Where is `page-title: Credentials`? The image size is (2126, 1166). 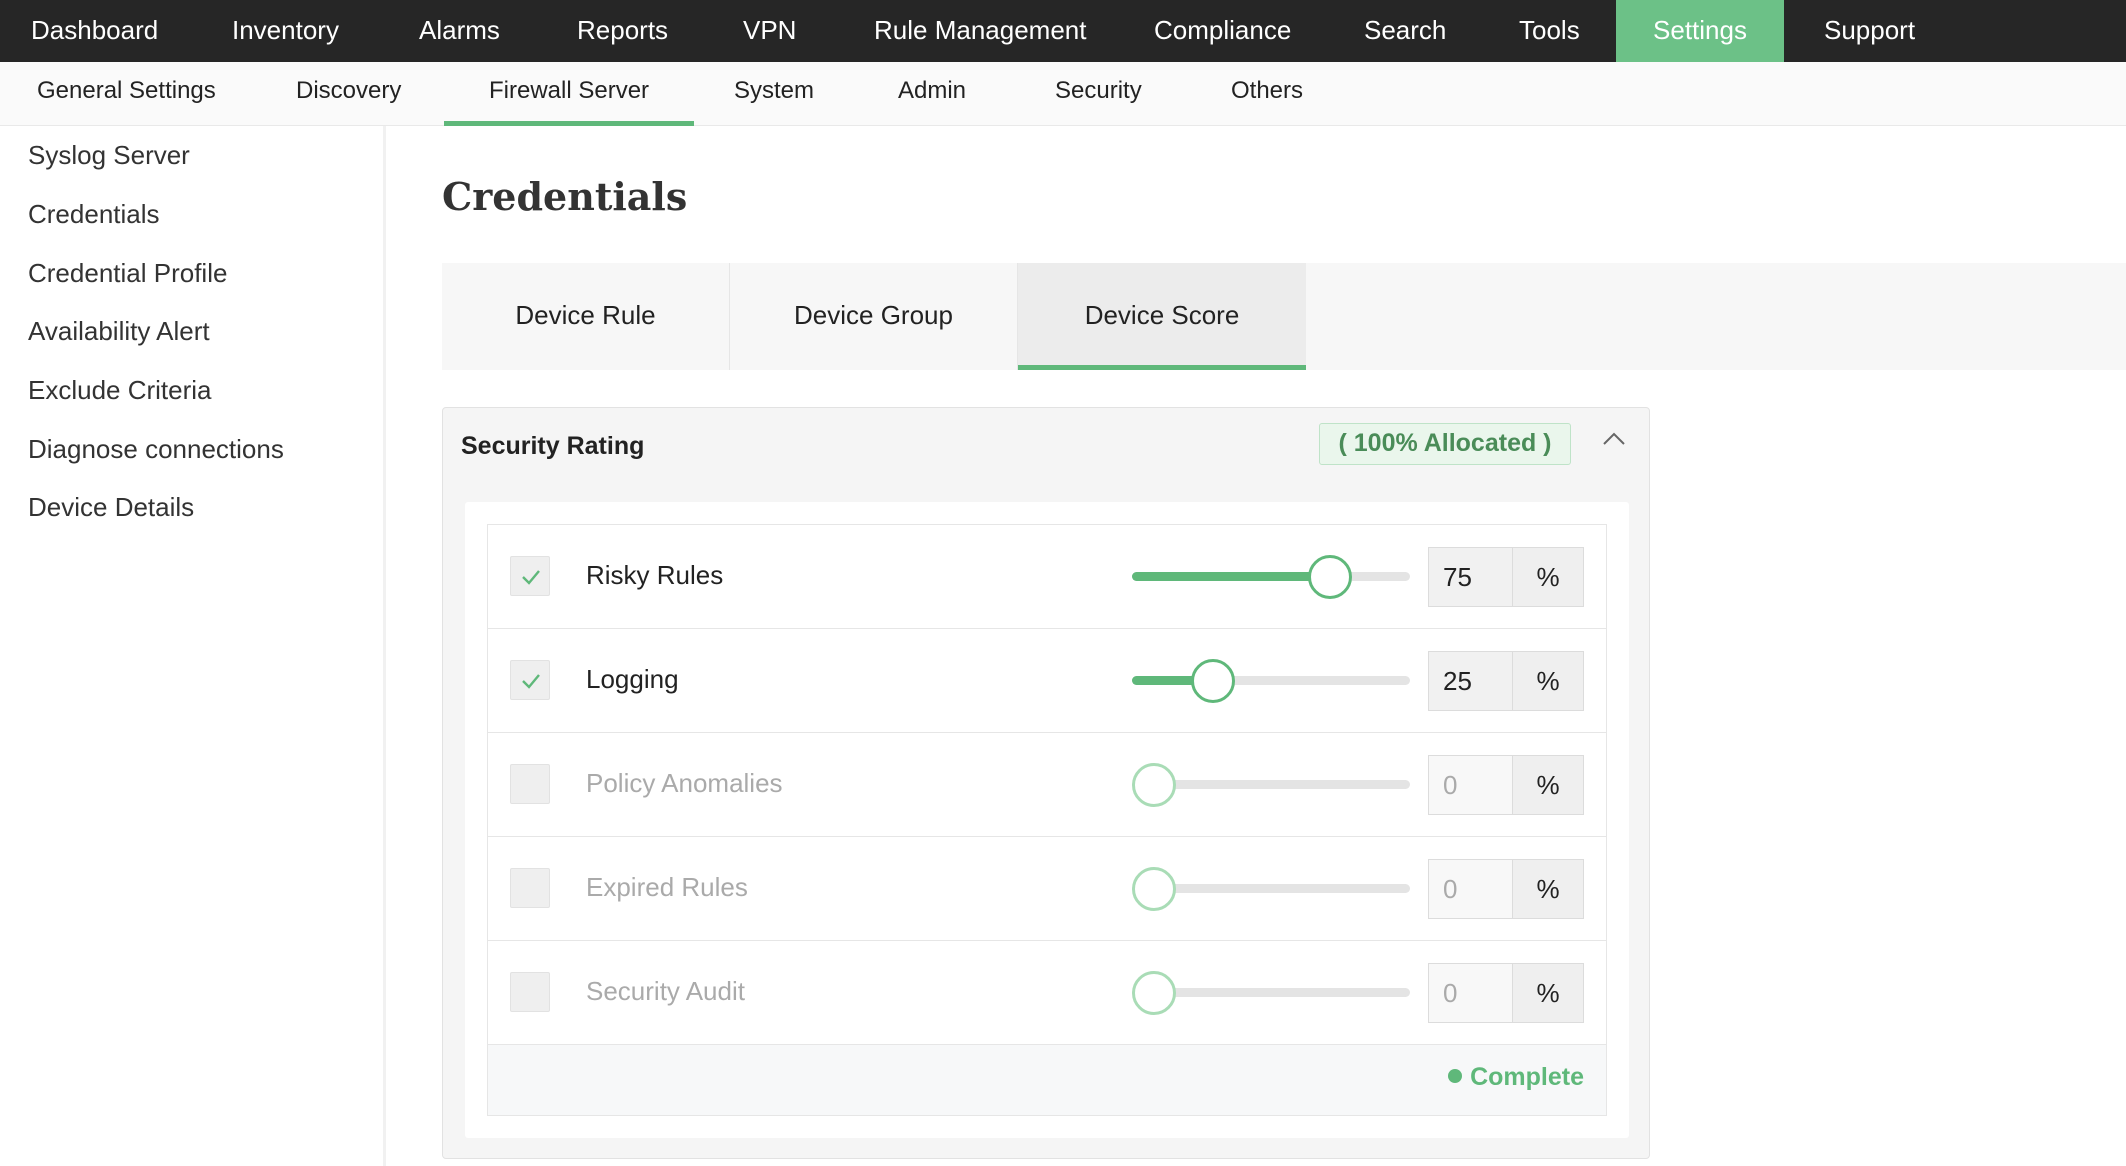
page-title: Credentials is located at coordinates (565, 196).